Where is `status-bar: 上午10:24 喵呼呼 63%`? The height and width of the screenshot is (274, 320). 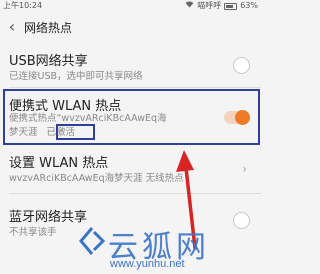 status-bar: 上午10:24 喵呼呼 63% is located at coordinates (130, 6).